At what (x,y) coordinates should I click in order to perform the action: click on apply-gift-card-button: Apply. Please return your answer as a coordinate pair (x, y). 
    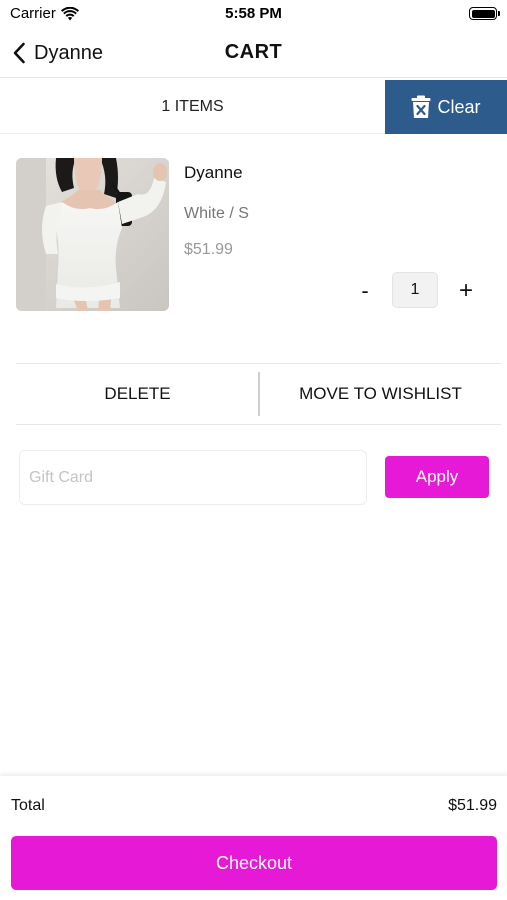
    Looking at the image, I should click on (437, 477).